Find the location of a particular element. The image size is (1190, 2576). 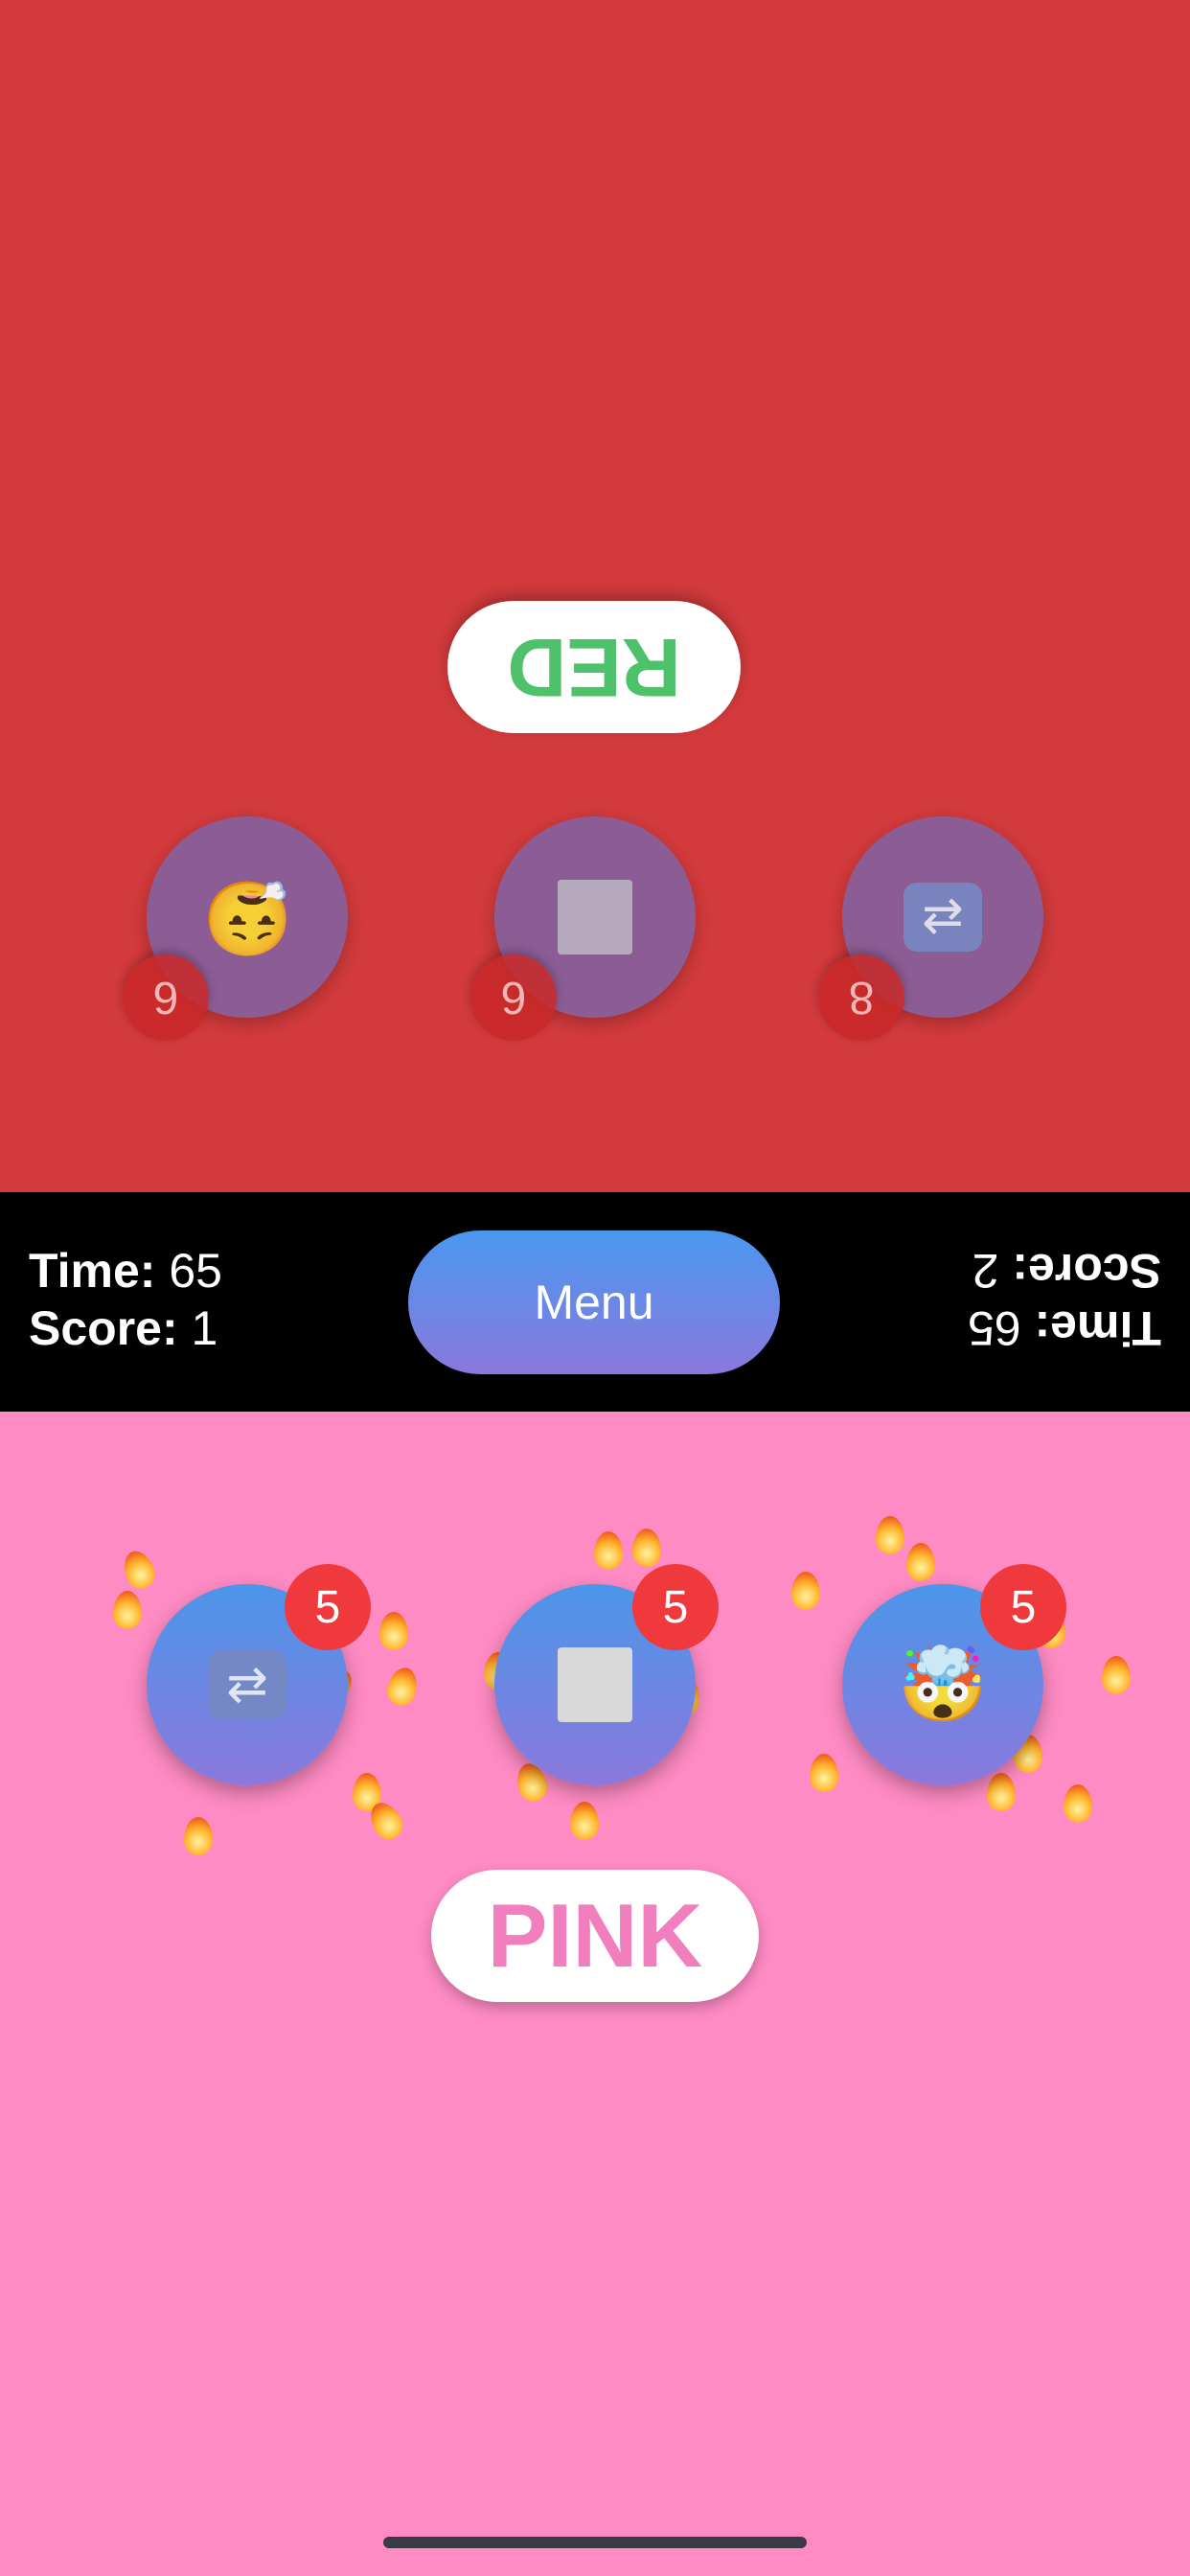

bottom-score-row: Score: 1 is located at coordinates (125, 1328).